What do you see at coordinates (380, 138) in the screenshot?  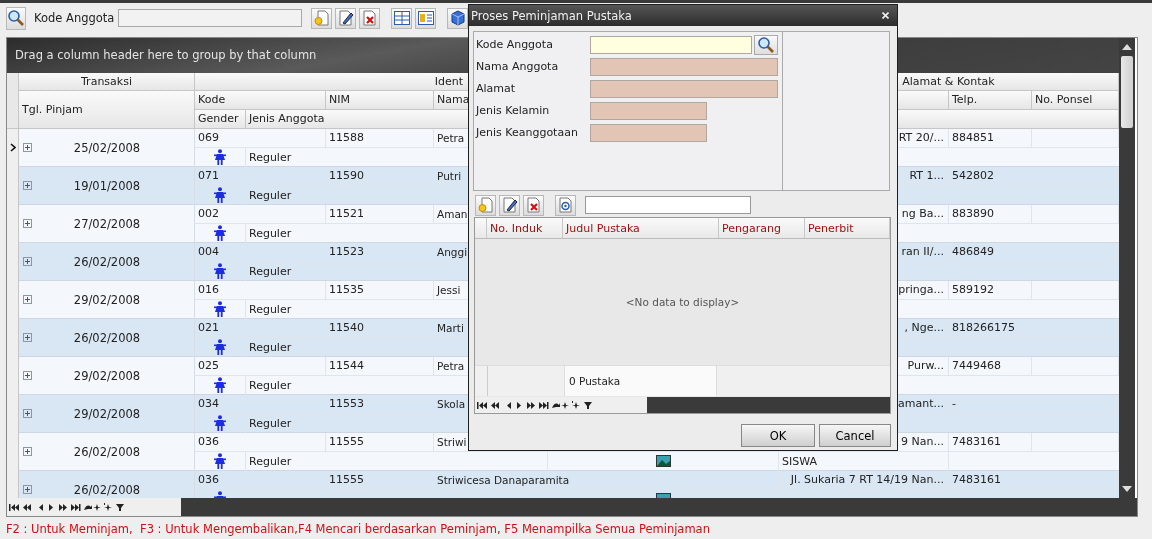 I see `table-cell: 11588` at bounding box center [380, 138].